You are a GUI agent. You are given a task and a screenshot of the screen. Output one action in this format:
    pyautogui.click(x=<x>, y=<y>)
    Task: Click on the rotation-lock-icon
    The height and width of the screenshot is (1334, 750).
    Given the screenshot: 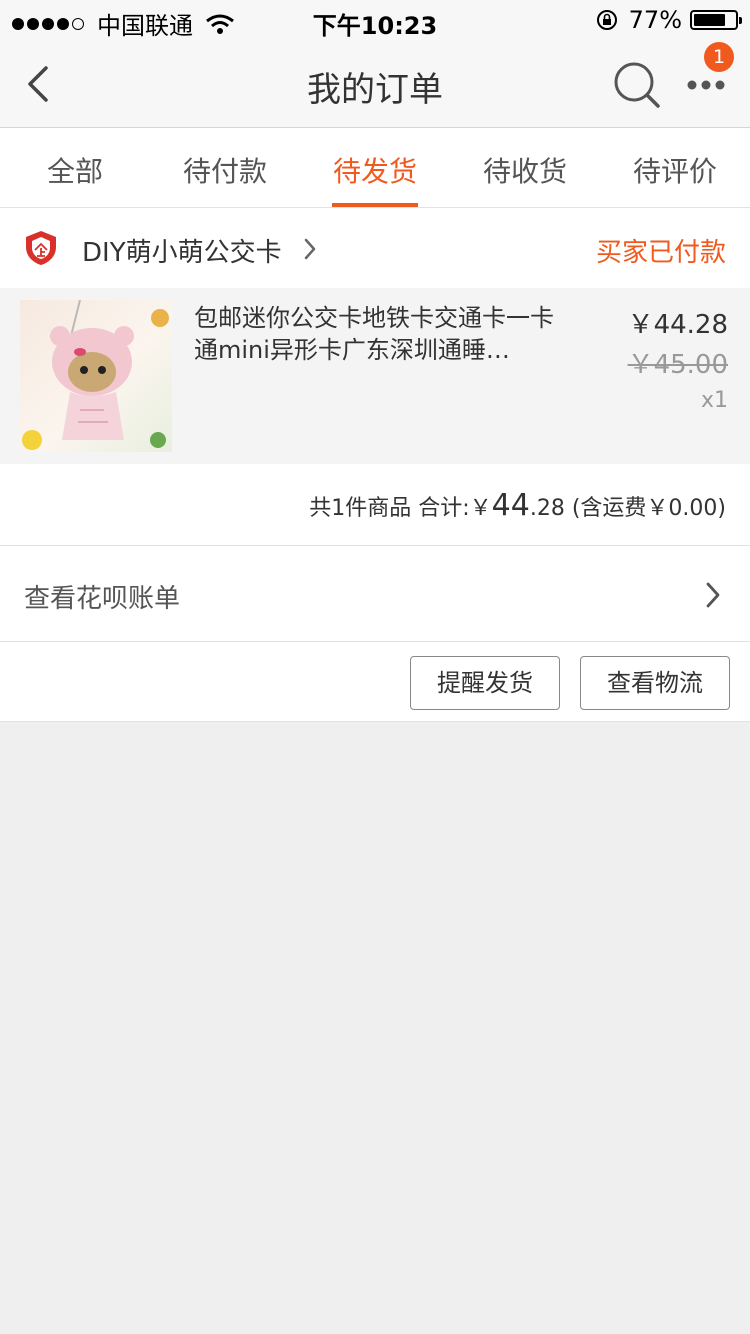 What is the action you would take?
    pyautogui.click(x=606, y=20)
    